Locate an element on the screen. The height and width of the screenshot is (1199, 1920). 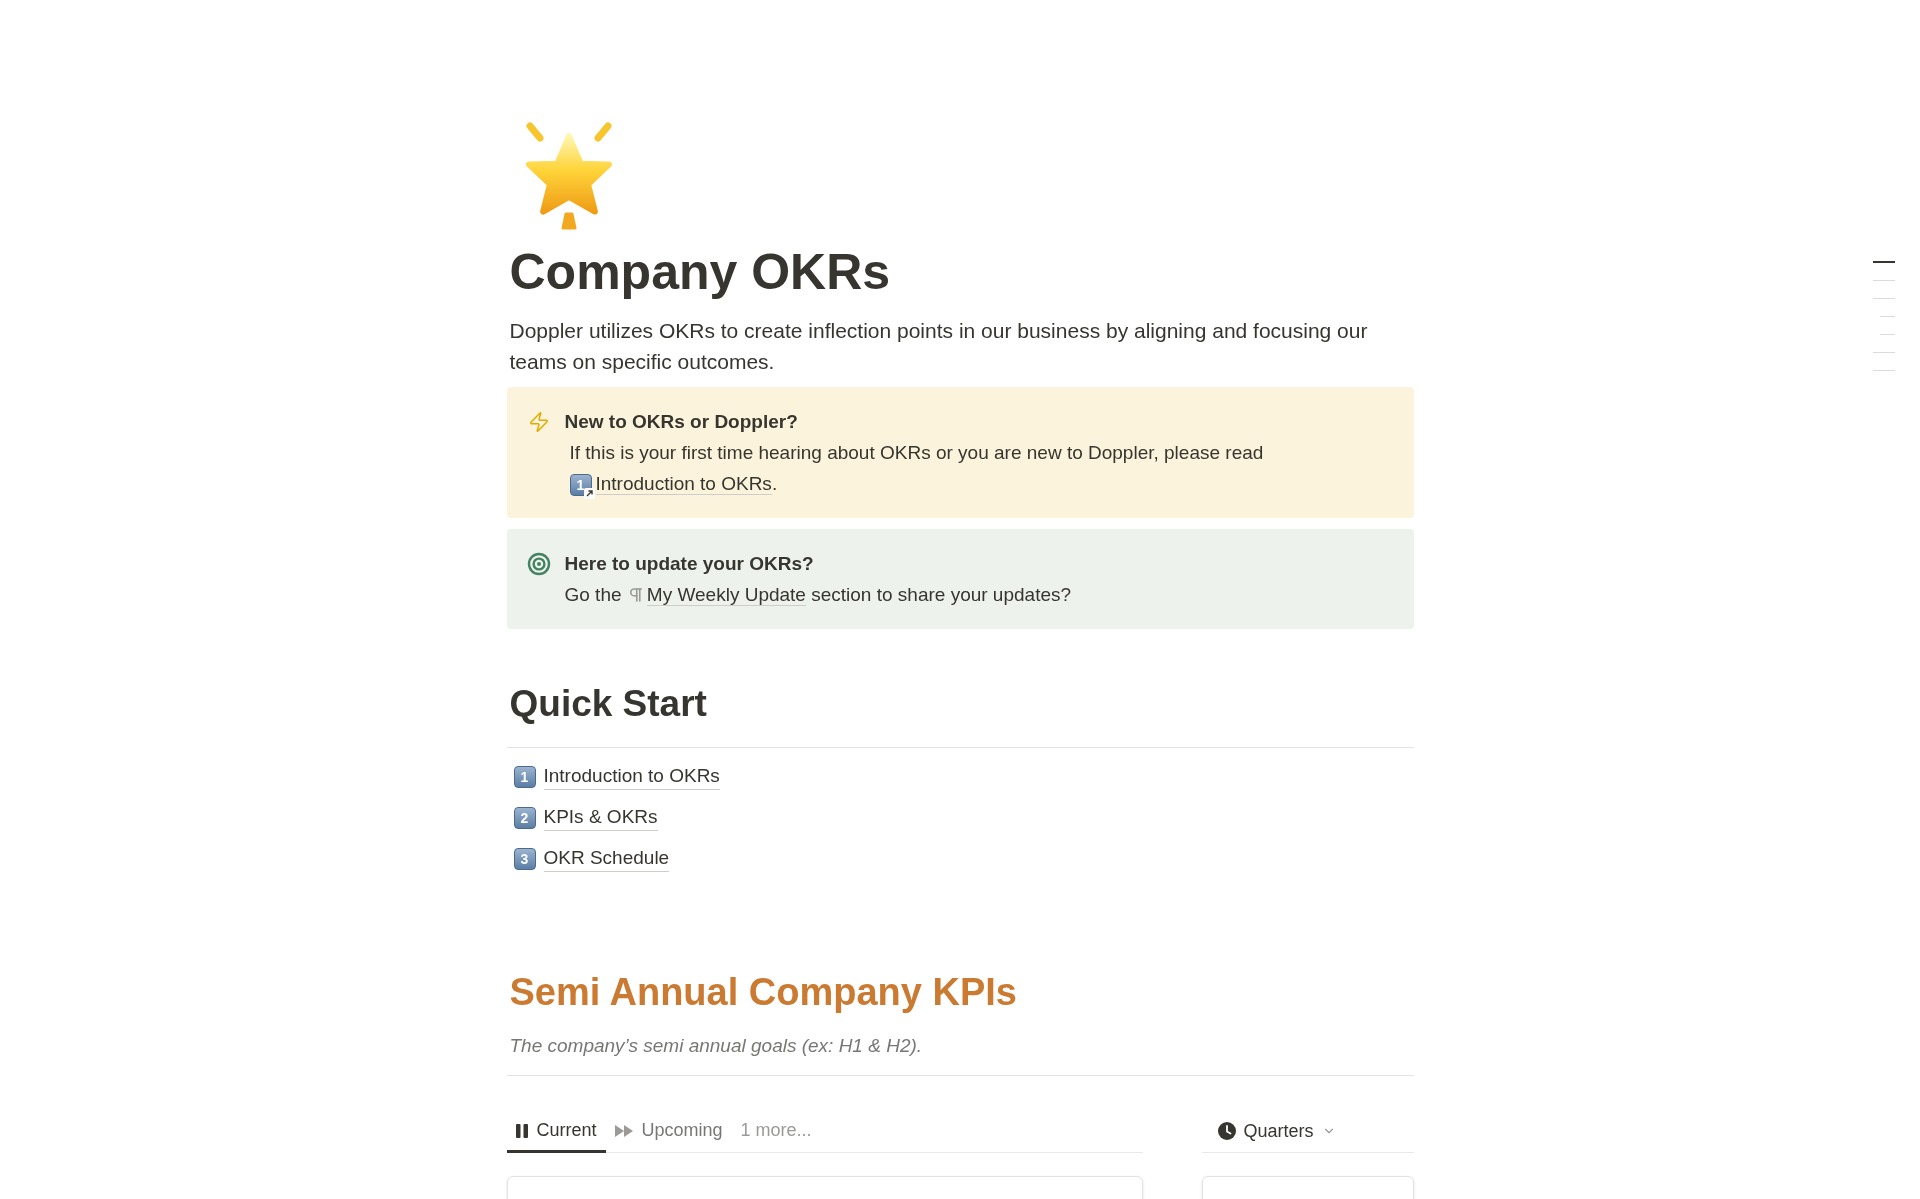
page-title: Company OKRs is located at coordinates (700, 272).